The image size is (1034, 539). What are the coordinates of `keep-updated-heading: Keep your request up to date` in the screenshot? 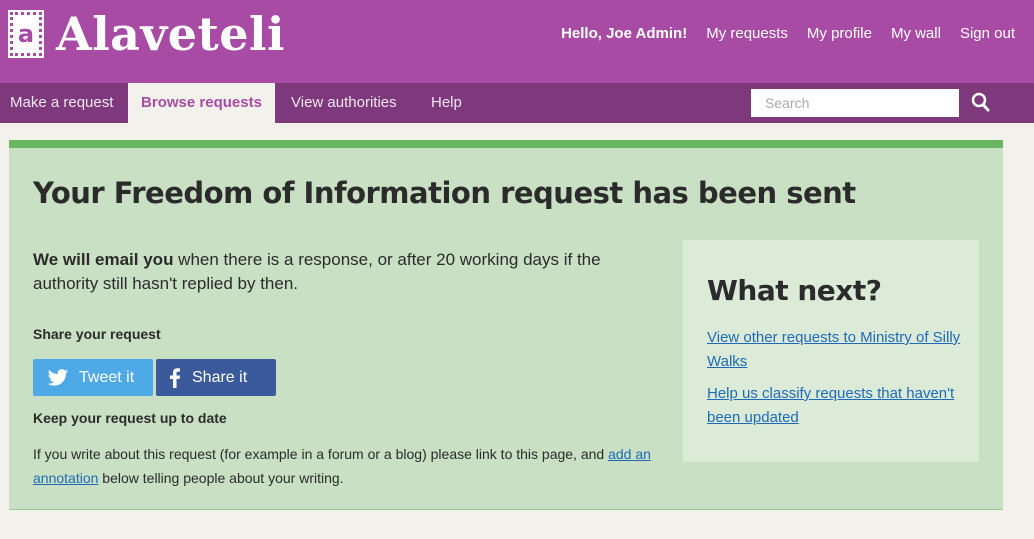 It's located at (130, 418).